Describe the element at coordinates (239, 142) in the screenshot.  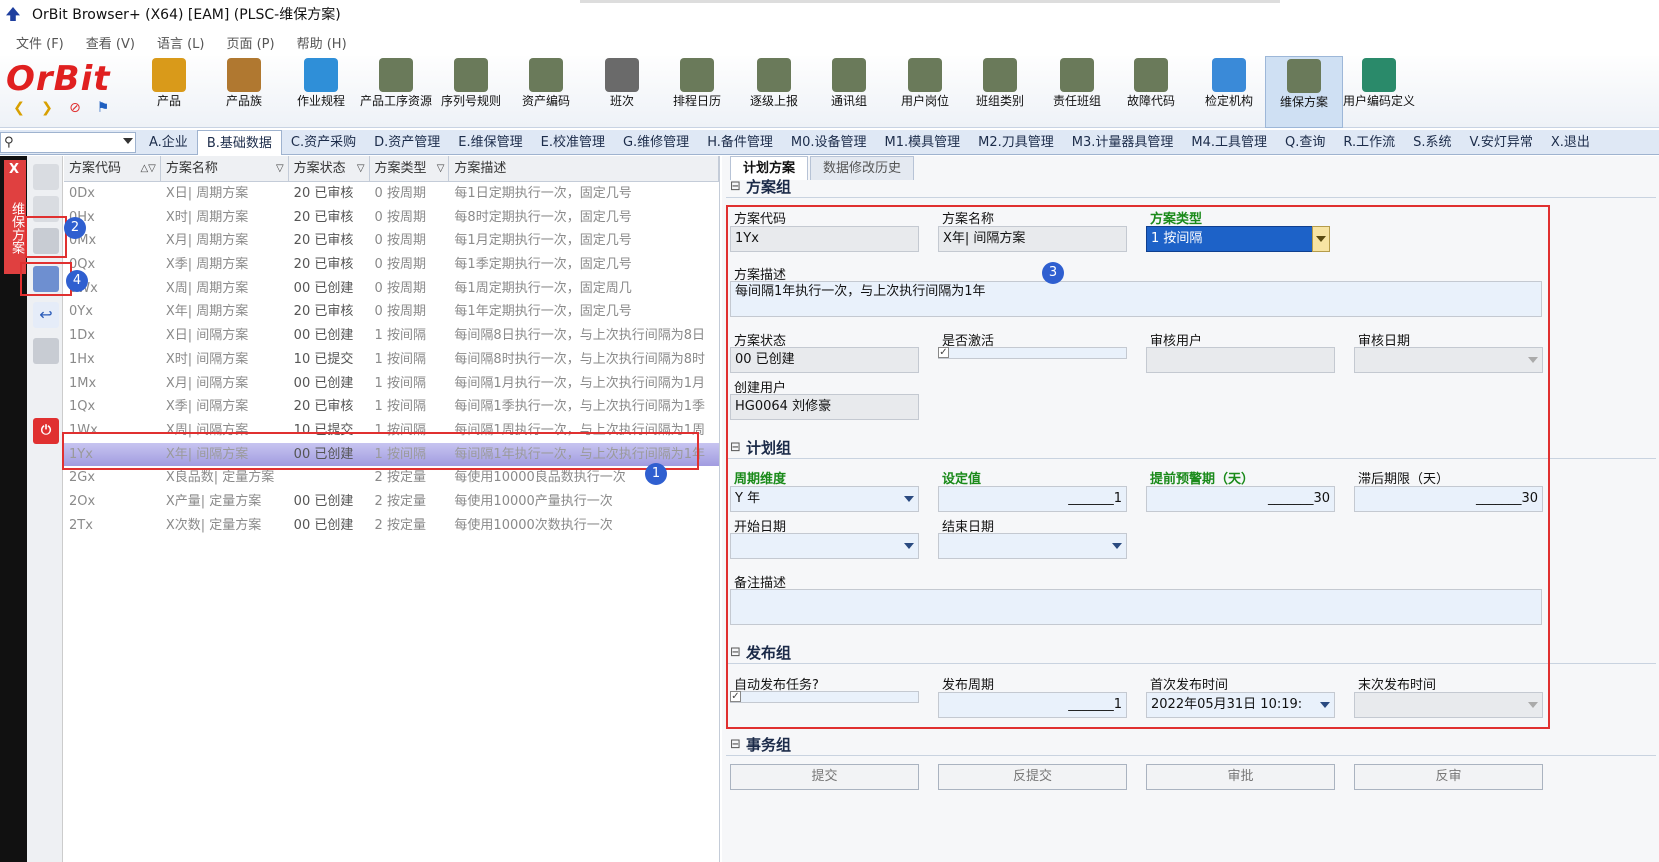
I see `tab-module-1: B.基础数据` at that location.